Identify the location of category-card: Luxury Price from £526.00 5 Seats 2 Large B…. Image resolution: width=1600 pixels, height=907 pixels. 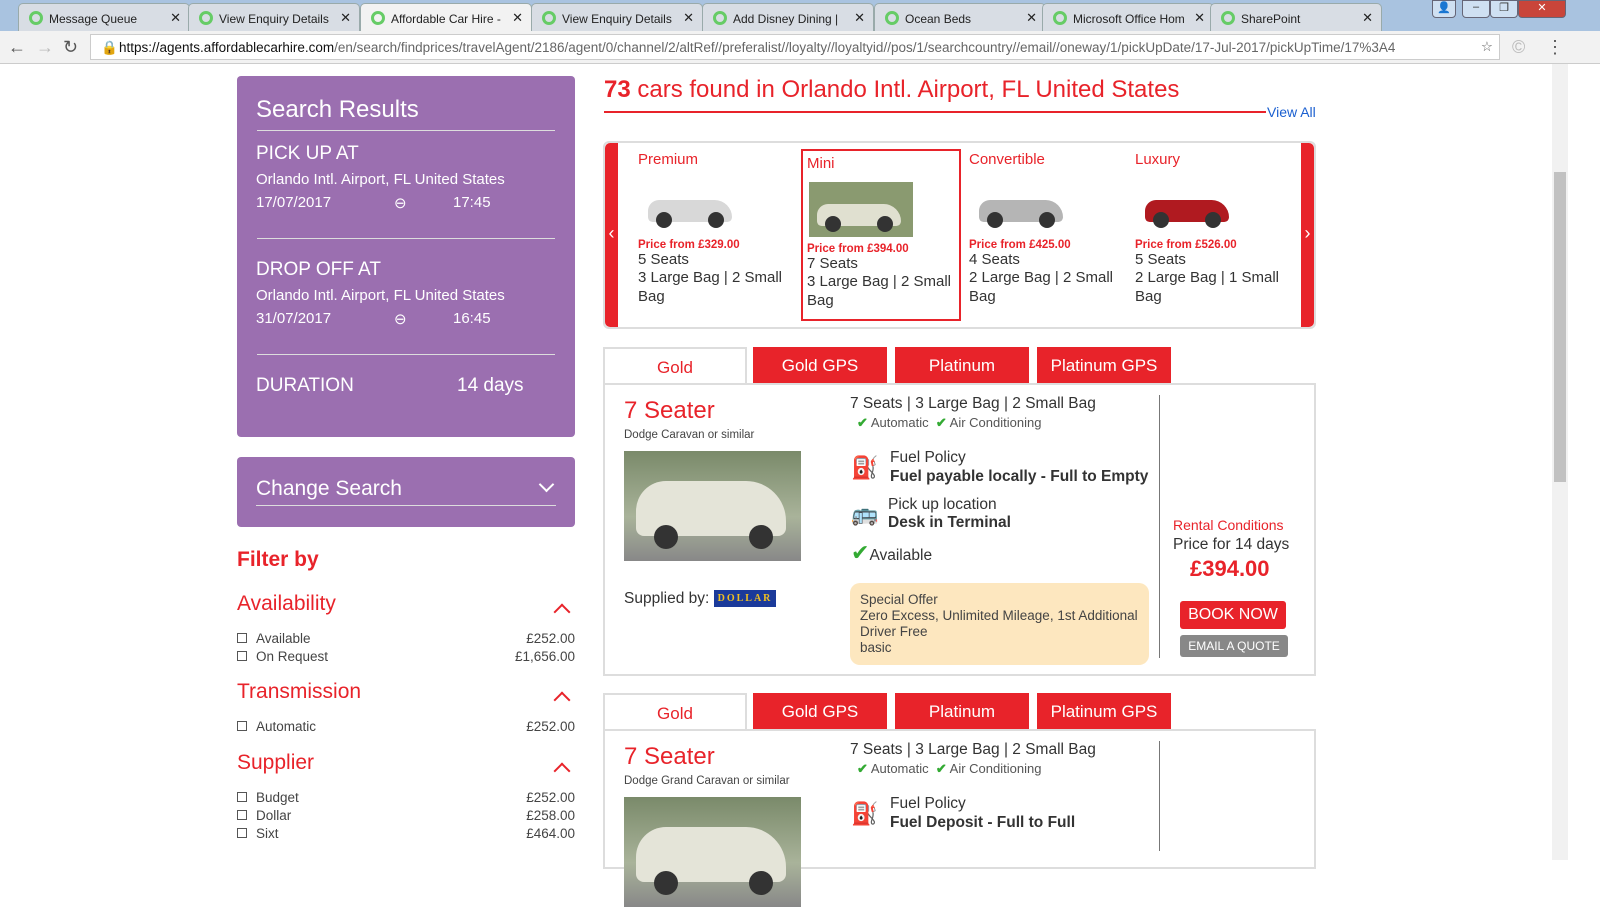
(1215, 228).